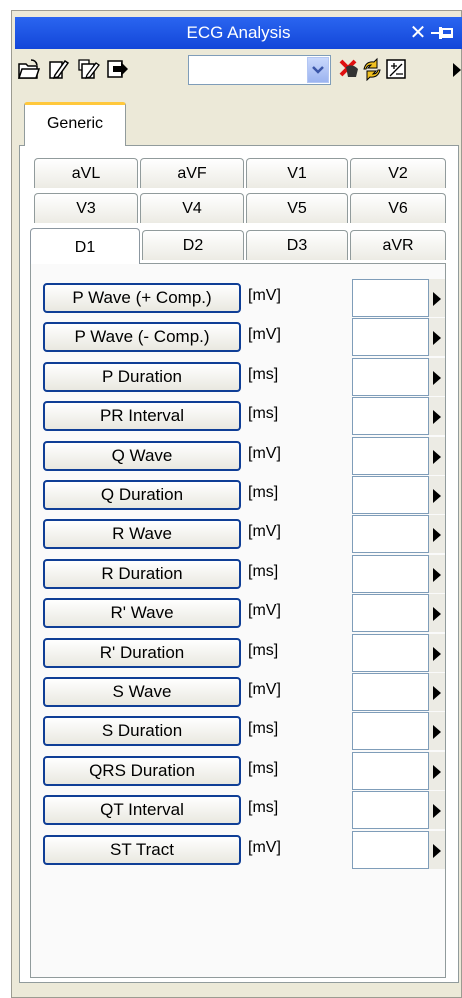 This screenshot has height=998, width=462. I want to click on lead-tab-v4: V4, so click(192, 208).